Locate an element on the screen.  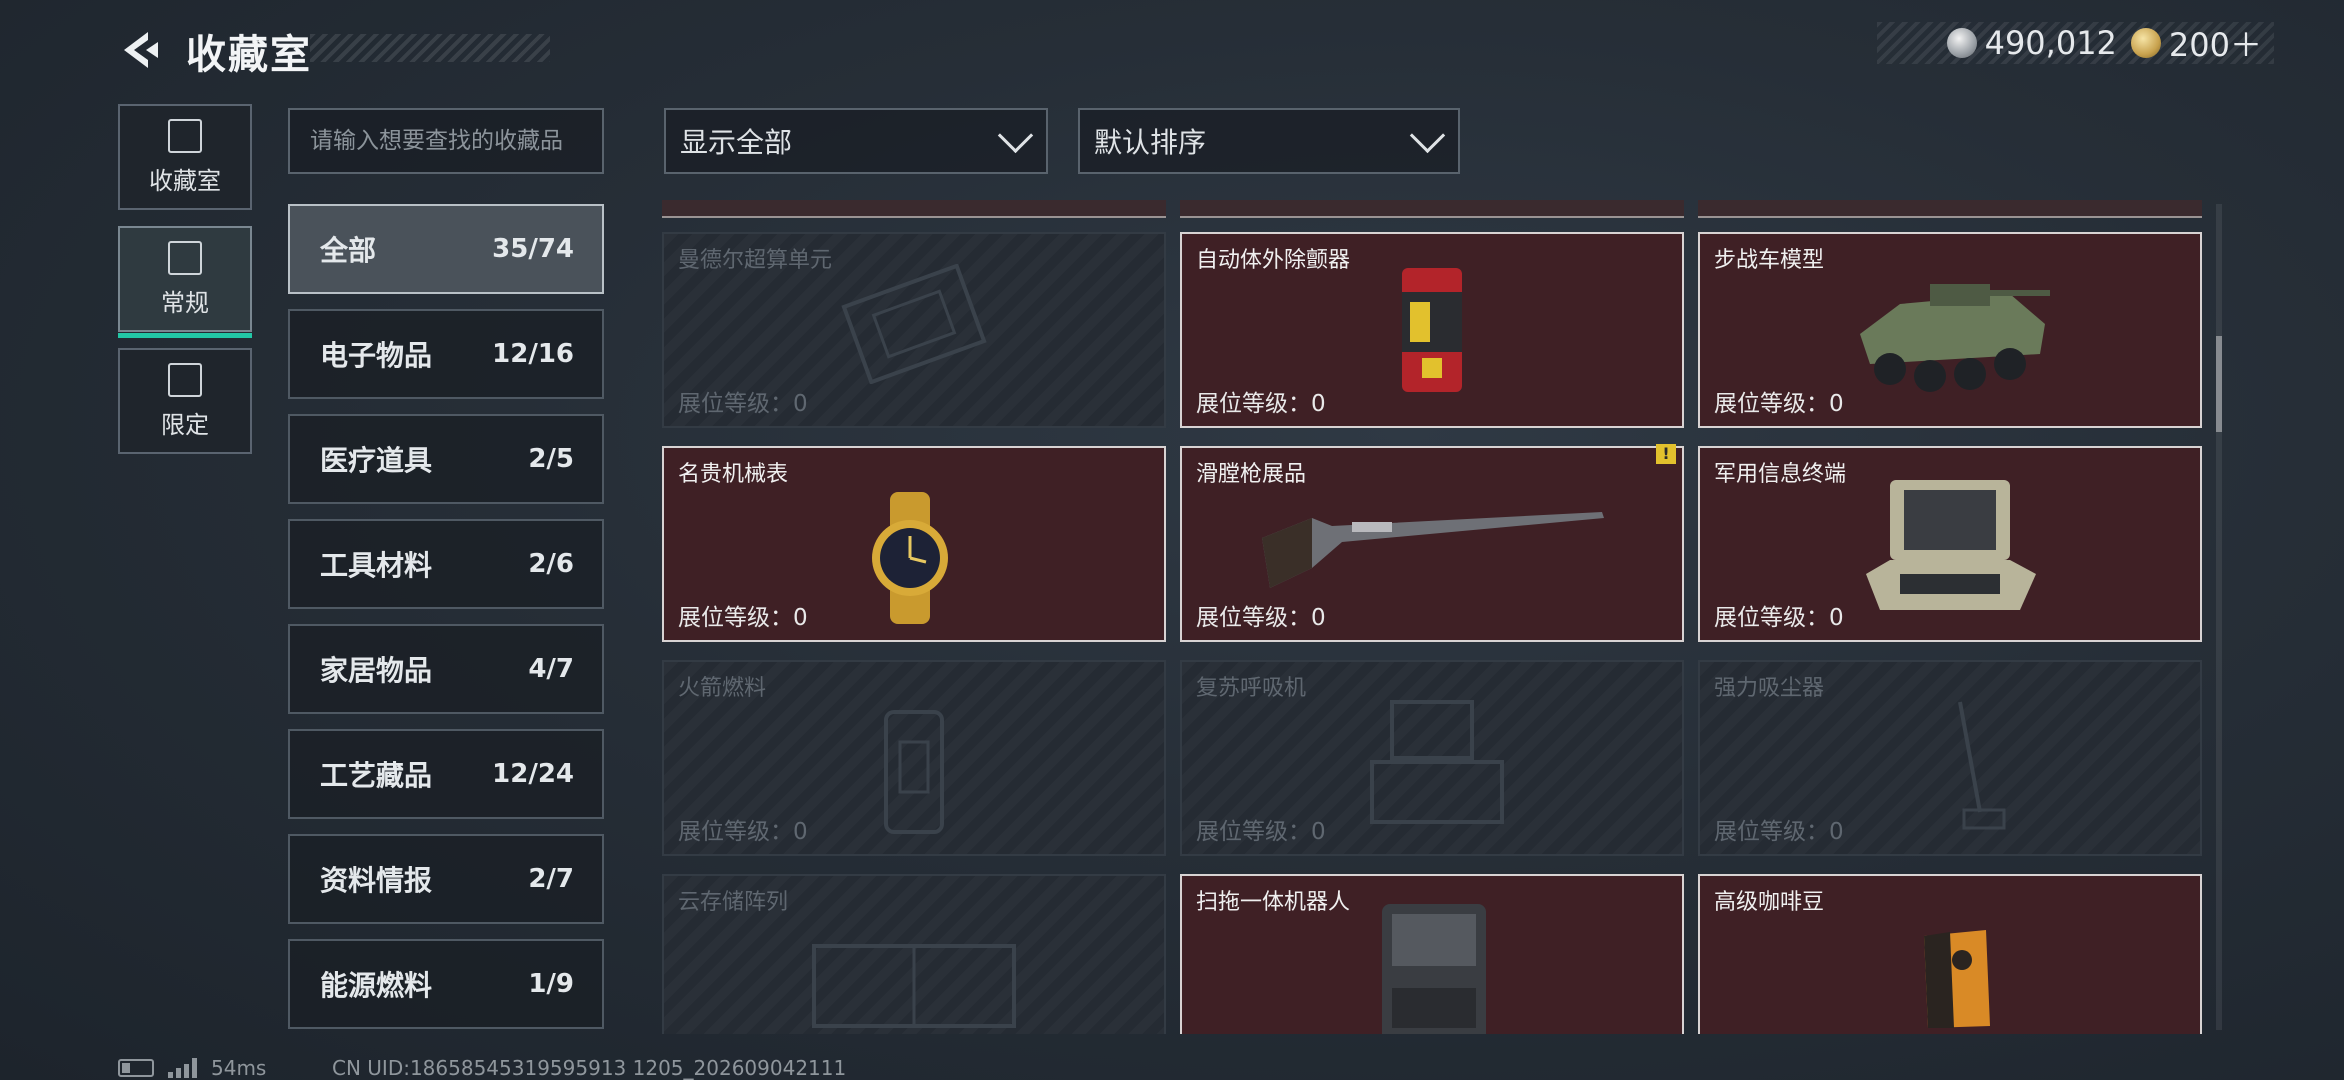
gold-amount: 200＋ is located at coordinates (2215, 45).